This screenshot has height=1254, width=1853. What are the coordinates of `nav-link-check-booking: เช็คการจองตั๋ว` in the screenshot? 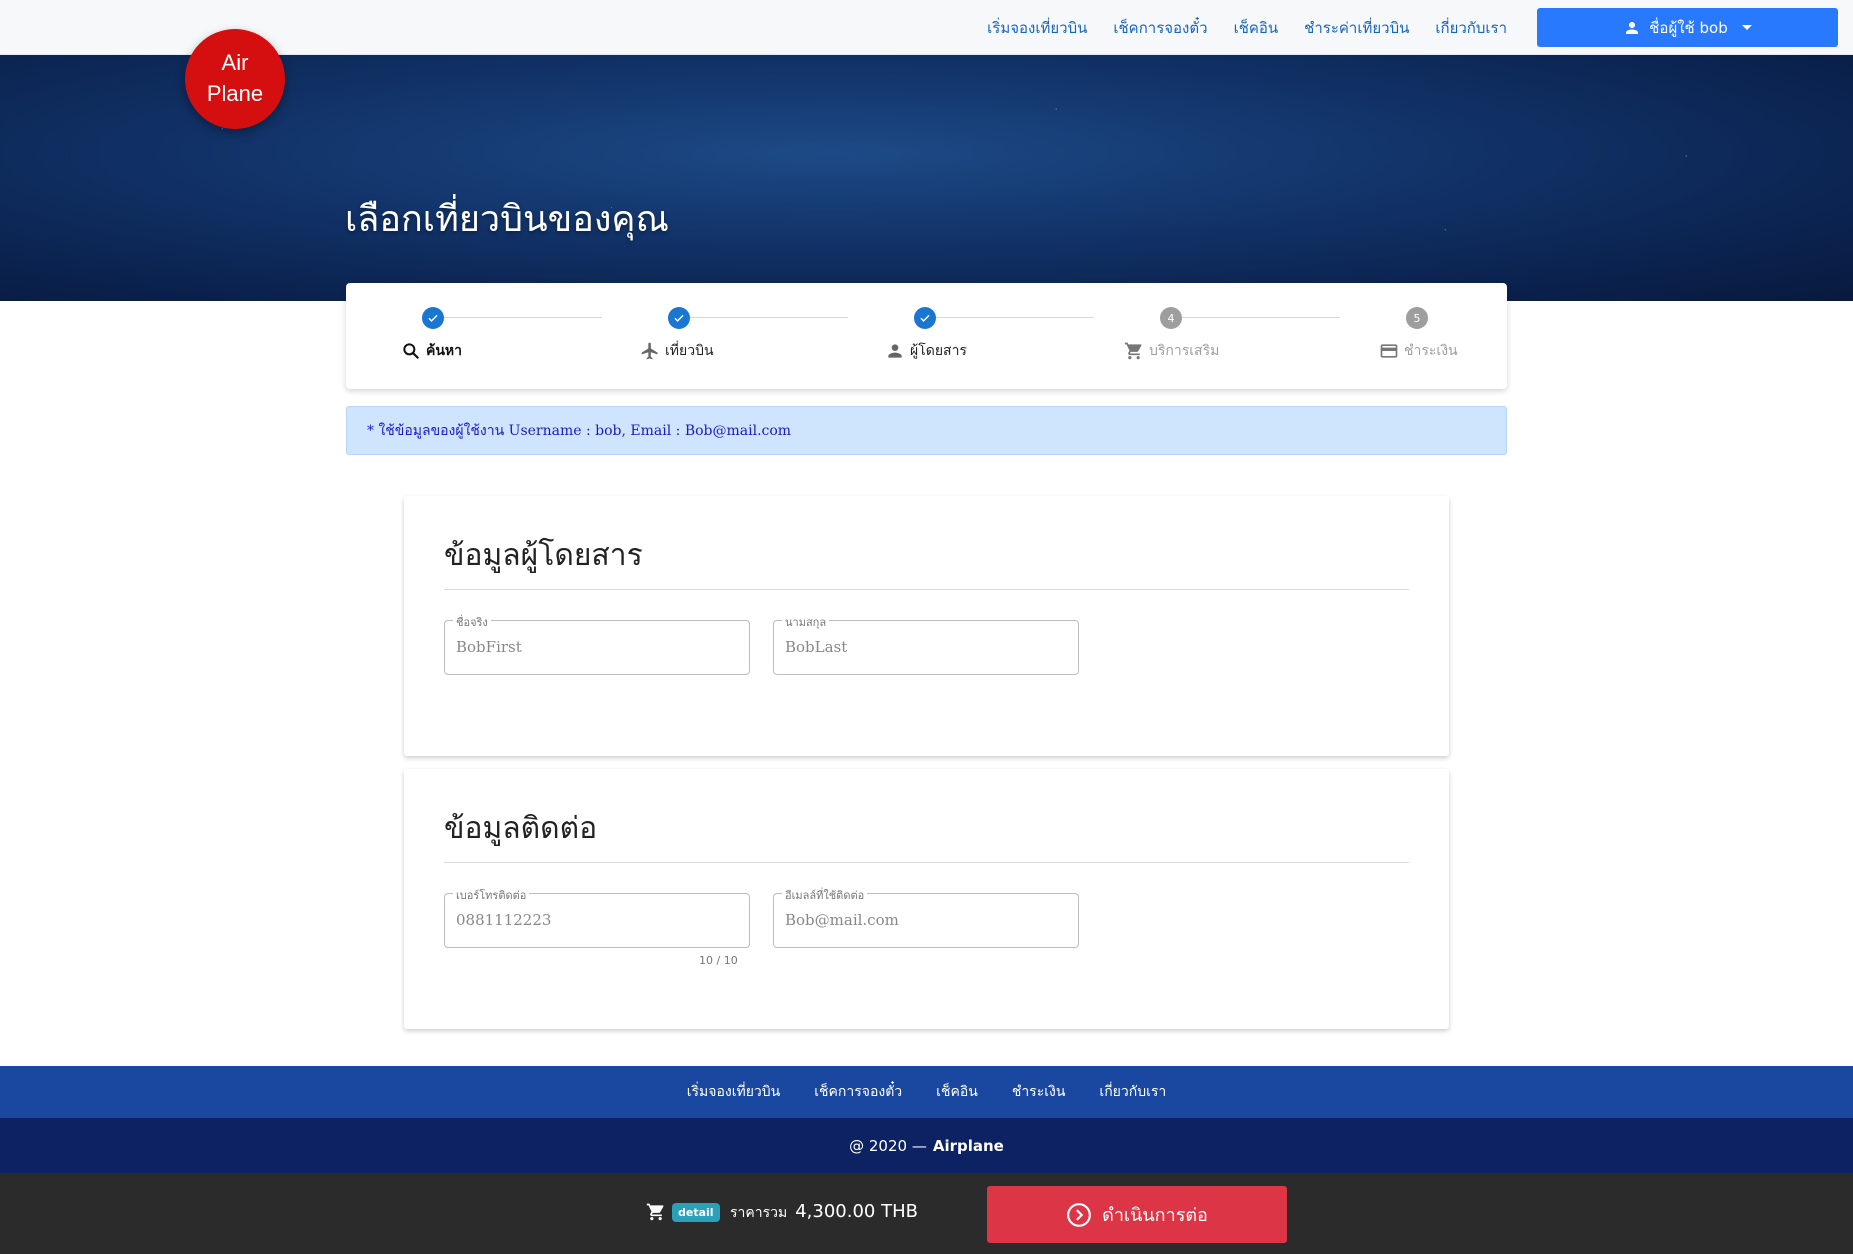 It's located at (1160, 28).